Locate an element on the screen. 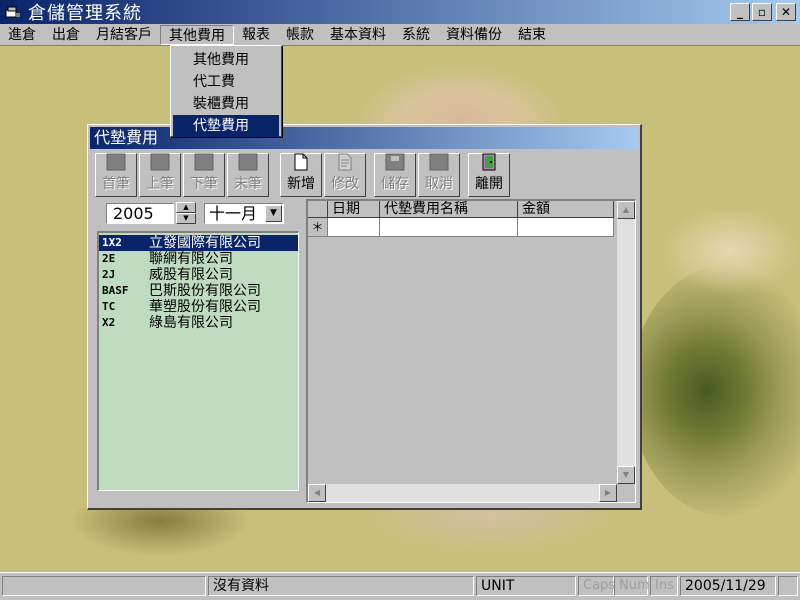 Image resolution: width=800 pixels, height=600 pixels. customer-name: 立發國際有限公司 is located at coordinates (205, 243).